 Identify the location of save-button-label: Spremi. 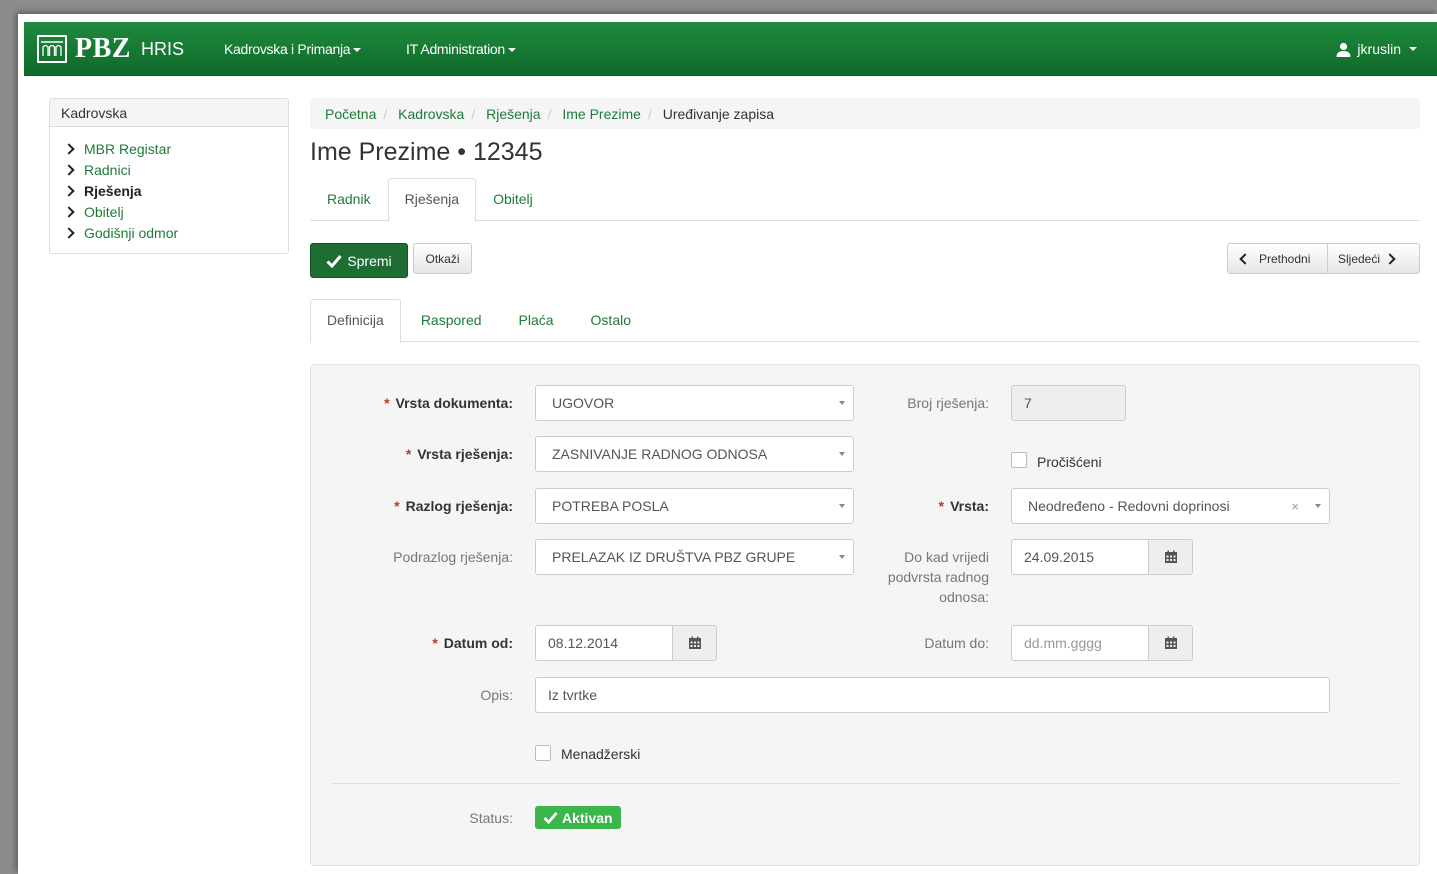
(369, 260).